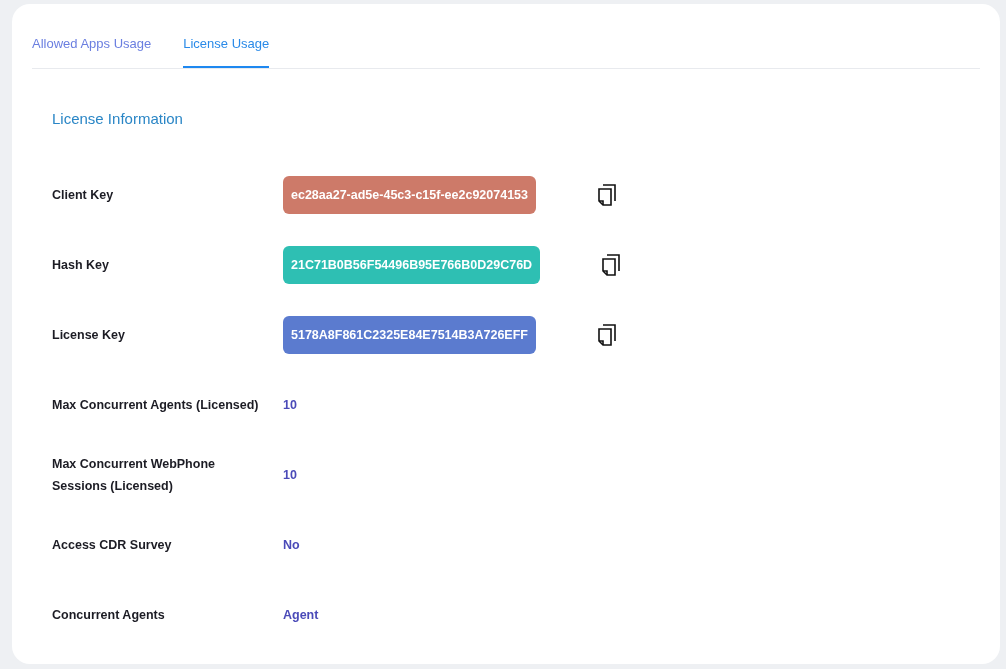 This screenshot has width=1006, height=669. What do you see at coordinates (409, 195) in the screenshot?
I see `key-value: ec28aa27-ad5e-45c3-c15f-ee2c92074153` at bounding box center [409, 195].